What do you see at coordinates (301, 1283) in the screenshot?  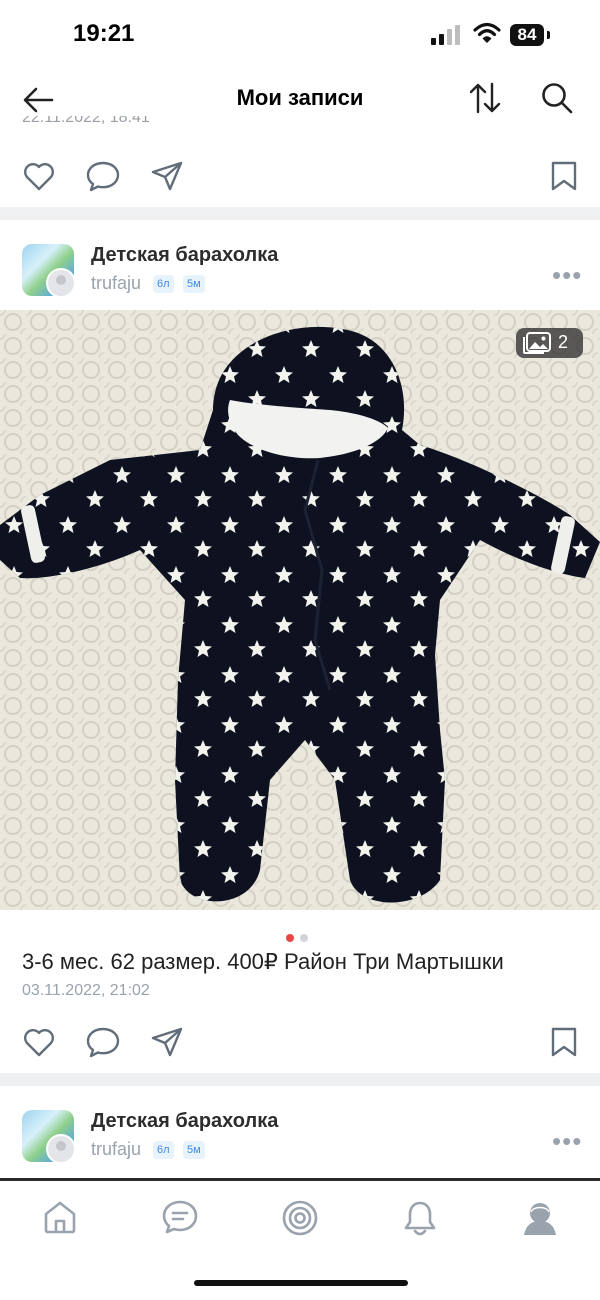 I see `home-indicator` at bounding box center [301, 1283].